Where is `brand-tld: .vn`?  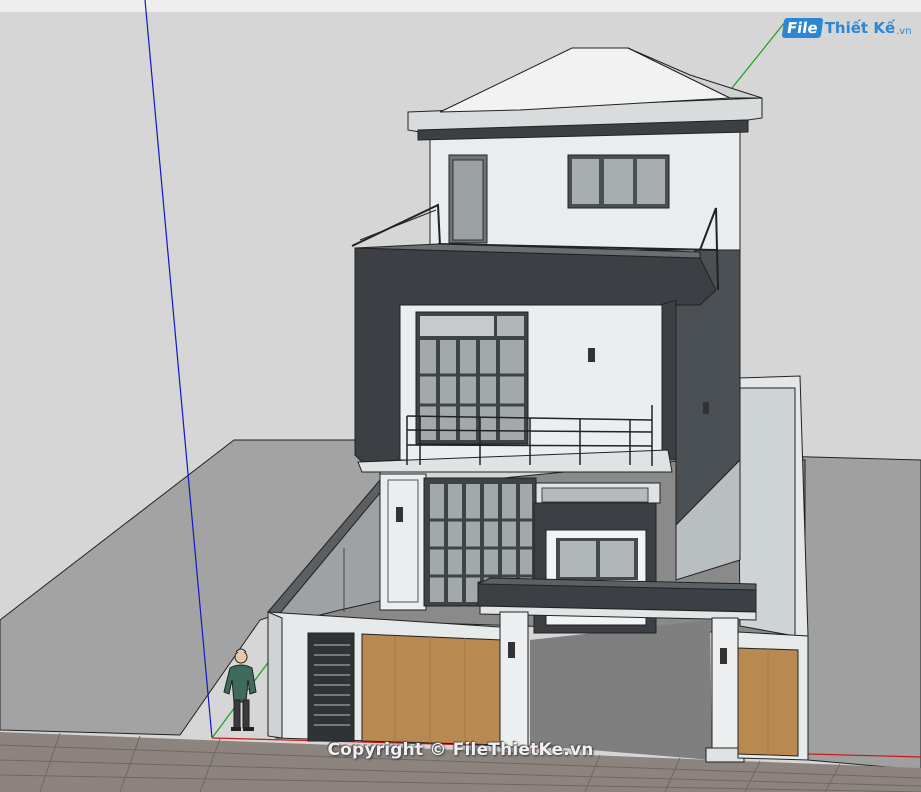 brand-tld: .vn is located at coordinates (904, 31).